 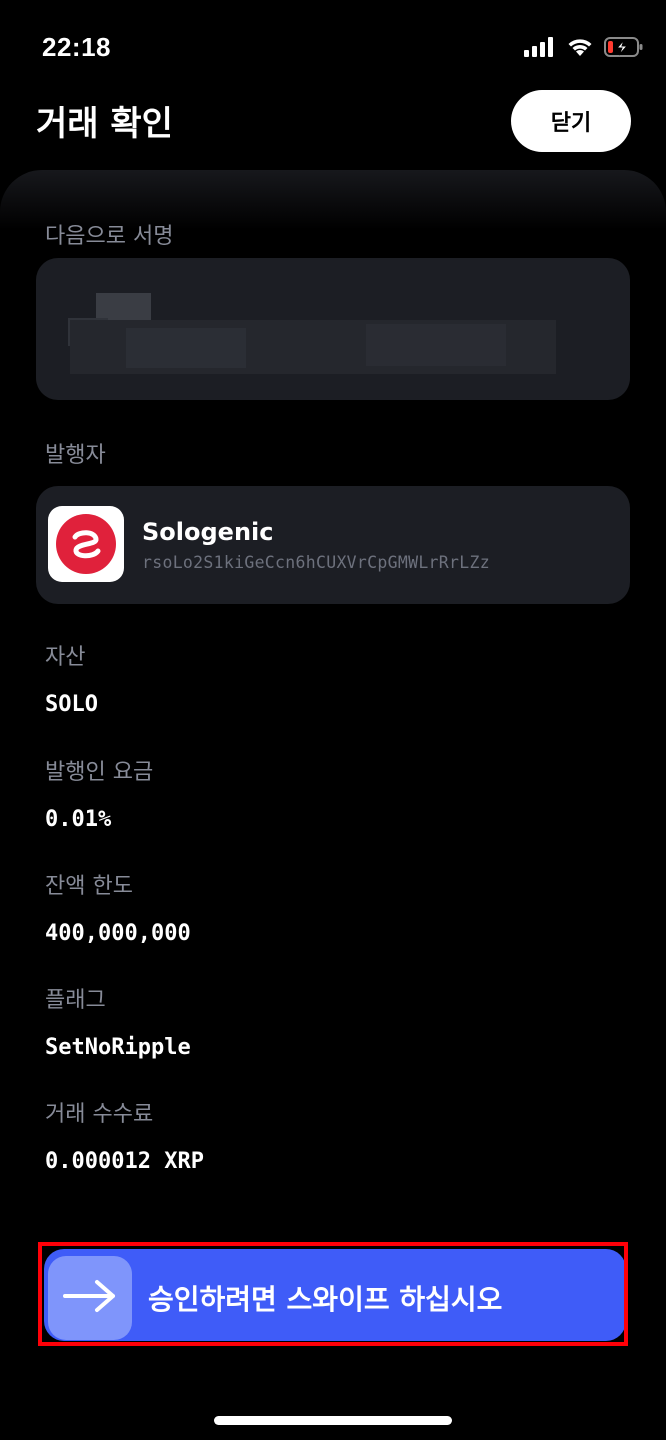 I want to click on tx-fee-label: 거래 수수료, so click(x=99, y=1114).